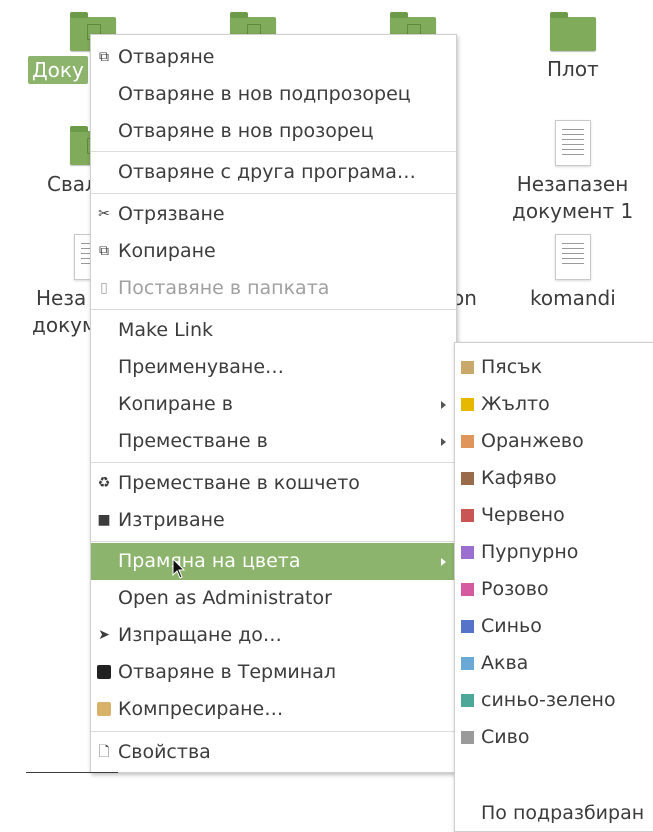  Describe the element at coordinates (171, 214) in the screenshot. I see `menu-item-label: Отрязване` at that location.